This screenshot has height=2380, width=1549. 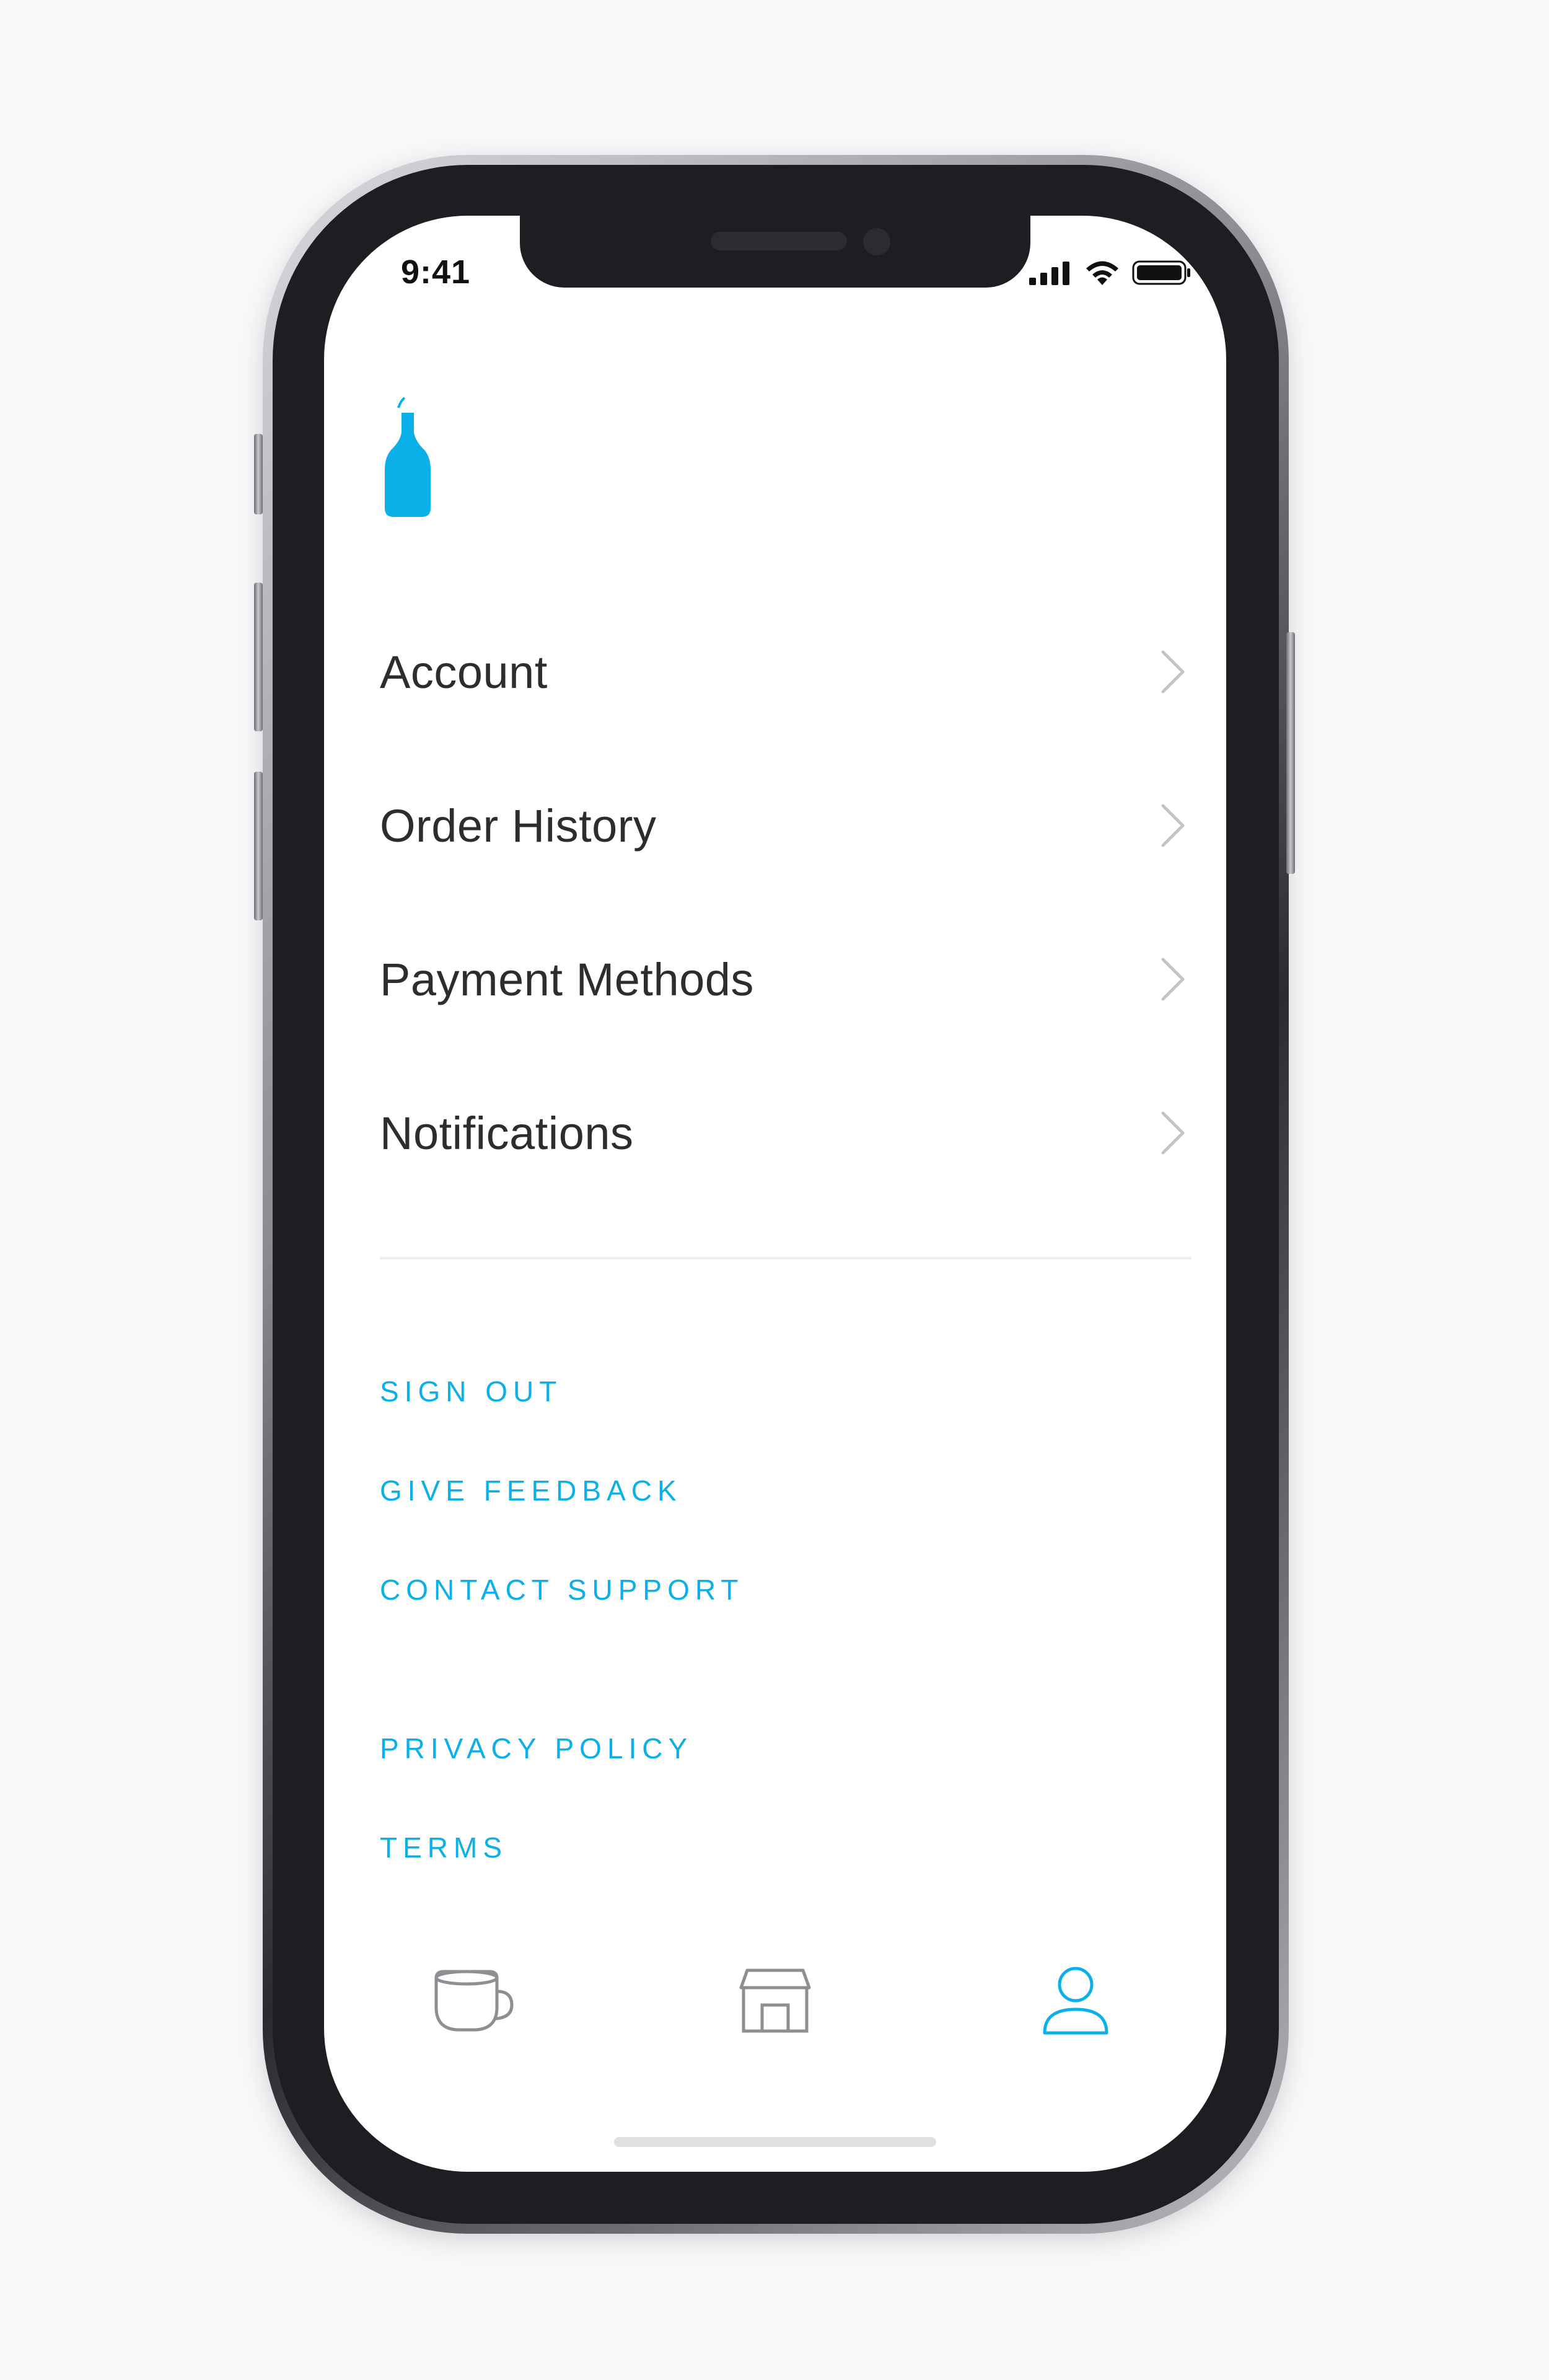 I want to click on menu-item-account: Account, so click(x=785, y=672).